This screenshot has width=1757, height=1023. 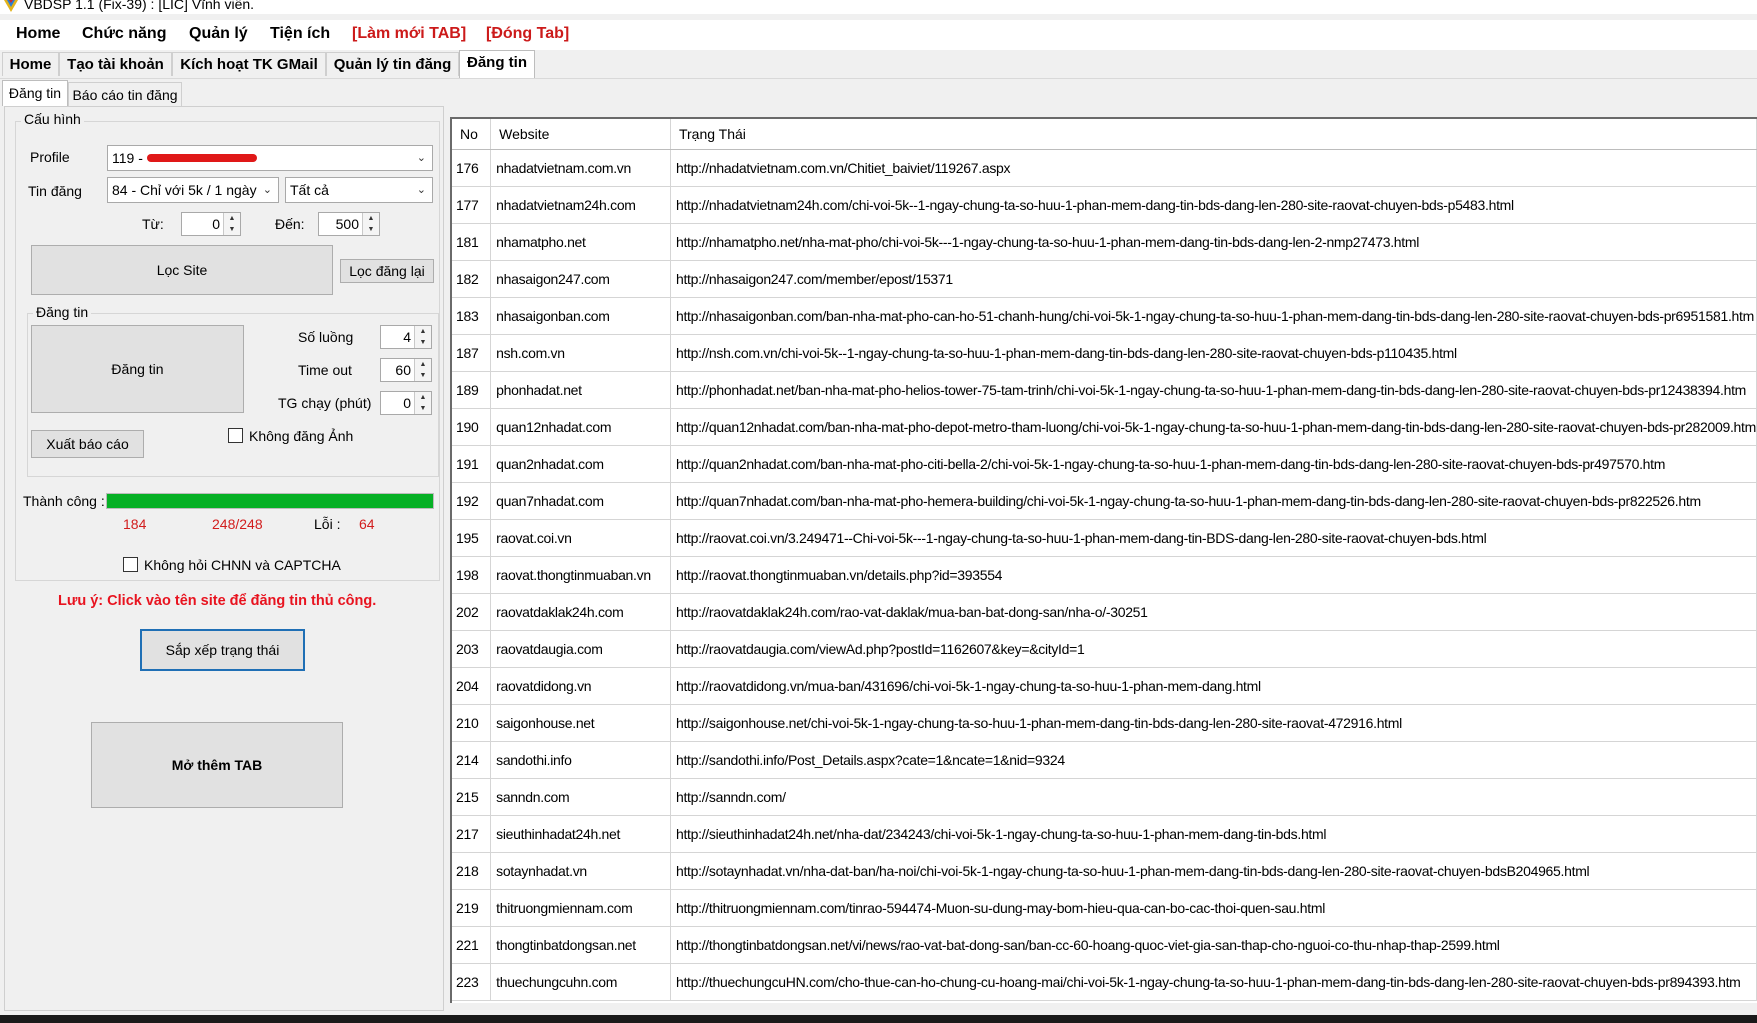 I want to click on success-label: Thành công :, so click(x=64, y=501).